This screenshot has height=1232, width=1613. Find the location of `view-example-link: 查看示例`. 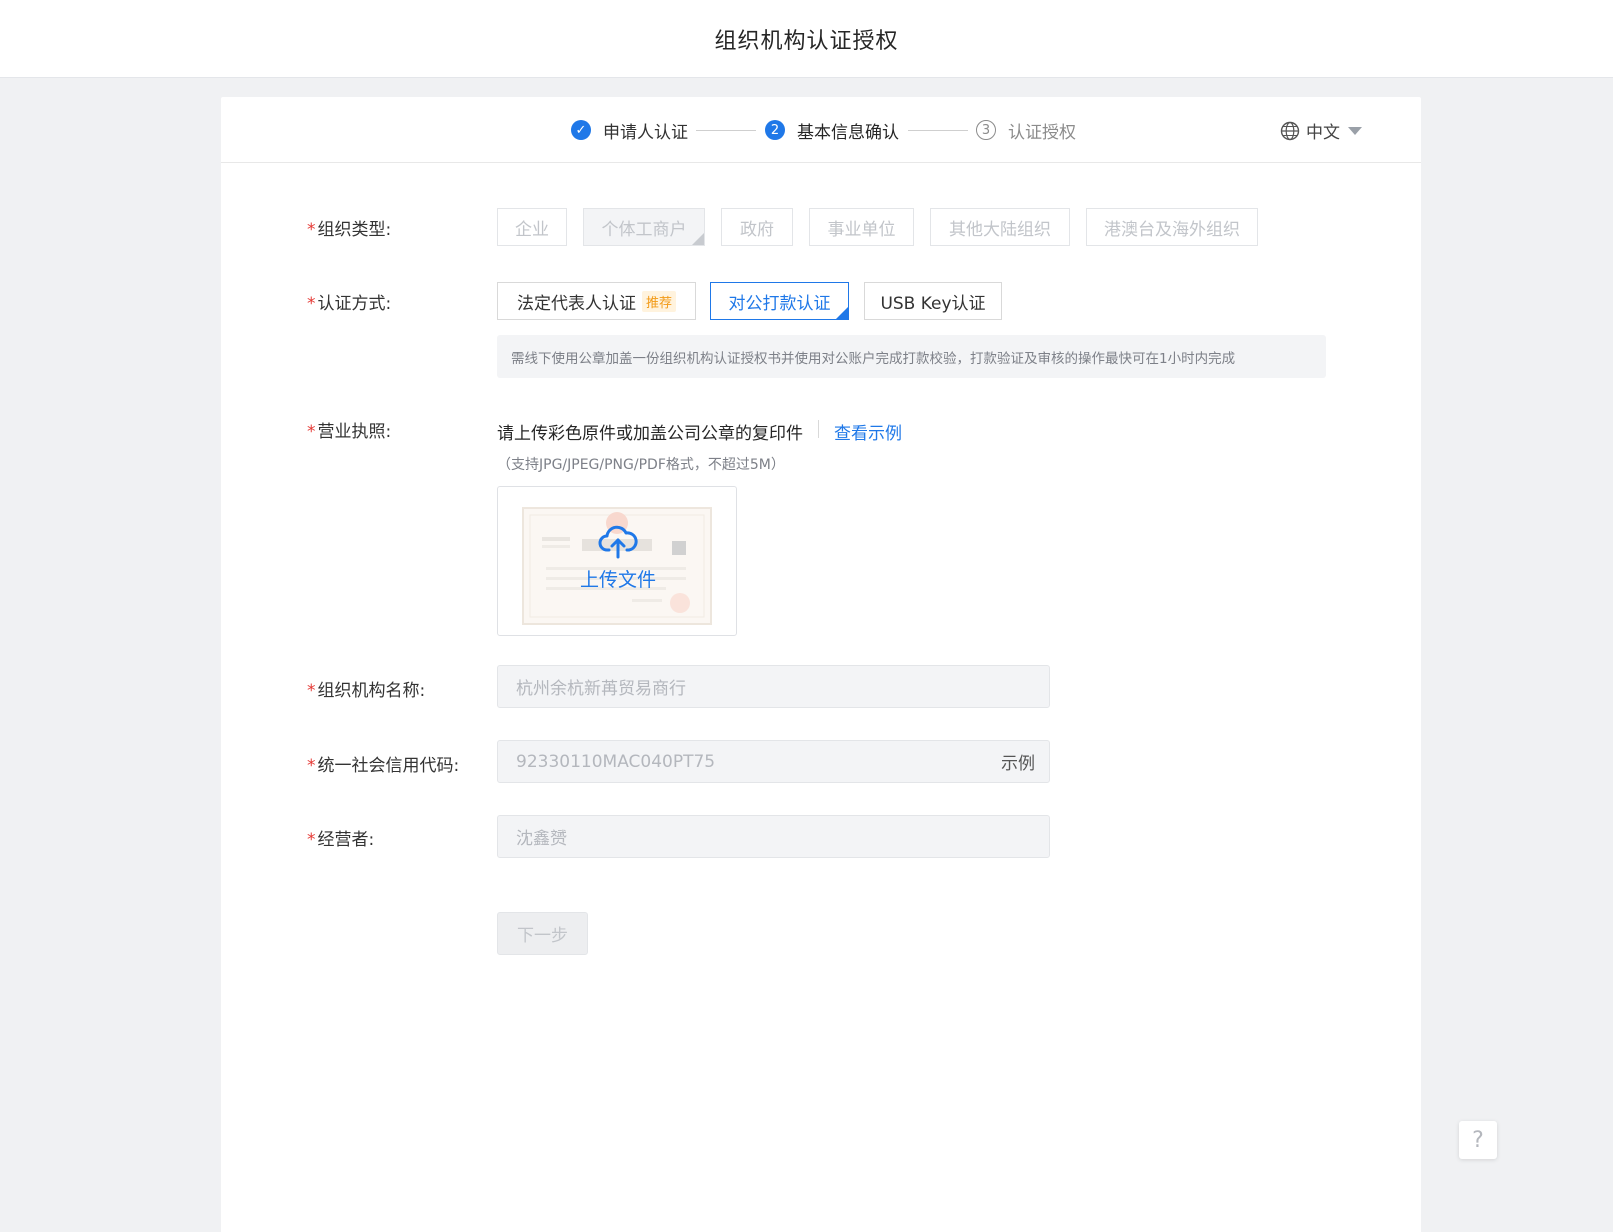

view-example-link: 查看示例 is located at coordinates (868, 431).